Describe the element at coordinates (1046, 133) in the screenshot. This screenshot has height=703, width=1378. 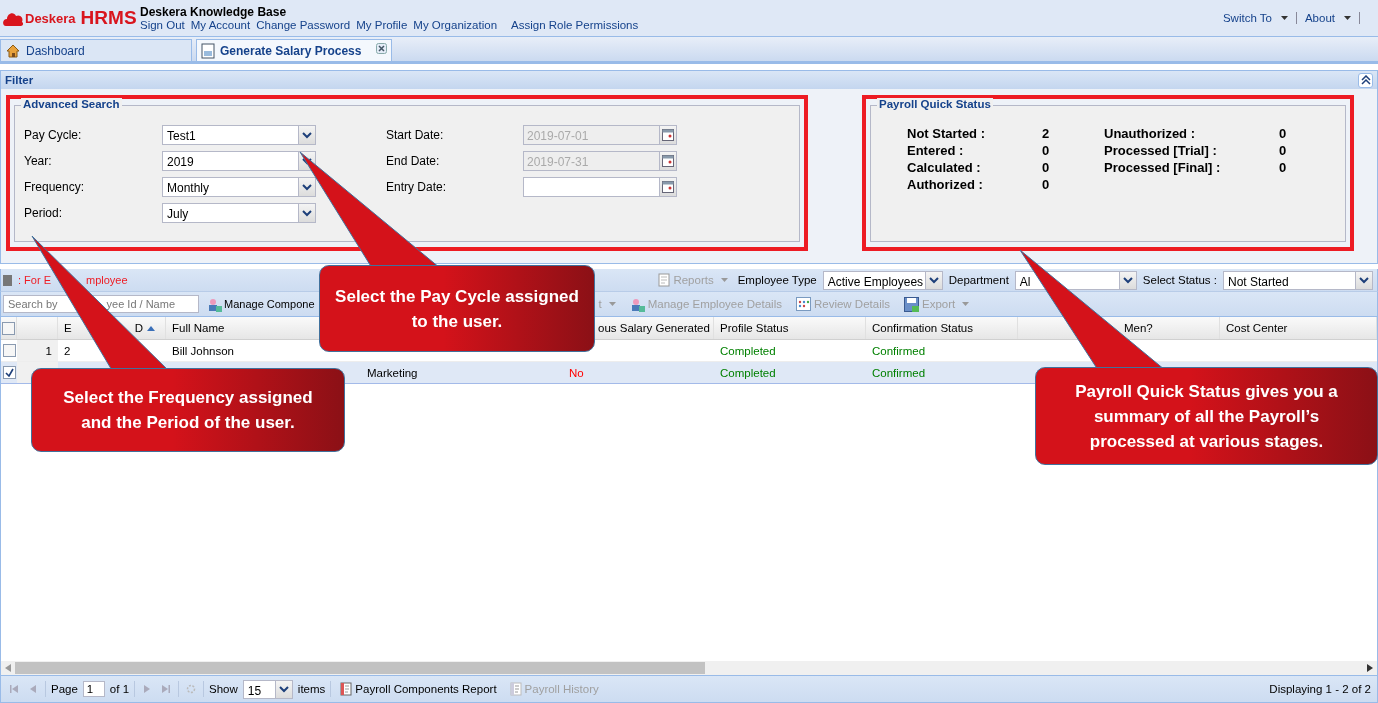
I see `status-count: 2` at that location.